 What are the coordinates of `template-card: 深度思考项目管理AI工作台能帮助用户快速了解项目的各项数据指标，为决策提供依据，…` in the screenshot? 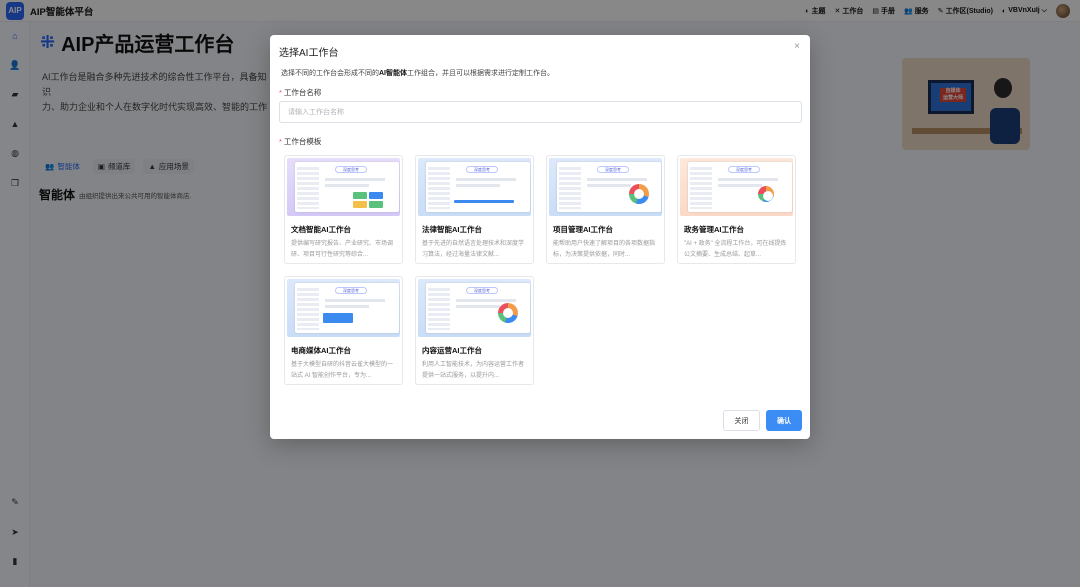 It's located at (605, 209).